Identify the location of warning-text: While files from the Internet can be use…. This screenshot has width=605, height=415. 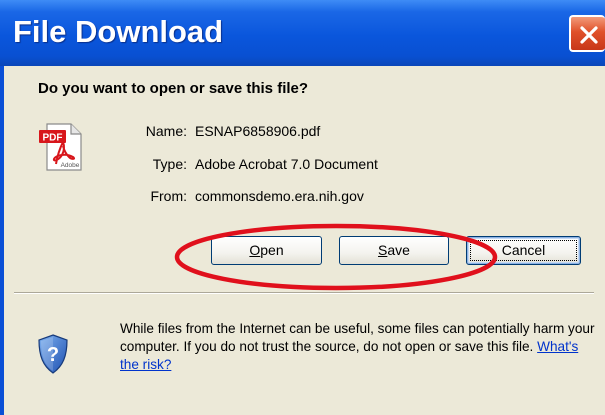
(357, 337).